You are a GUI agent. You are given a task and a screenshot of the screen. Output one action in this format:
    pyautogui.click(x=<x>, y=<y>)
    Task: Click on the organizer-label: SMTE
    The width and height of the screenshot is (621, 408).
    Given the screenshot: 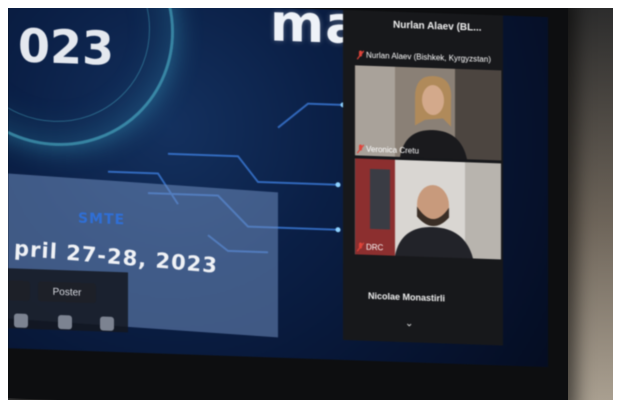 What is the action you would take?
    pyautogui.click(x=102, y=219)
    